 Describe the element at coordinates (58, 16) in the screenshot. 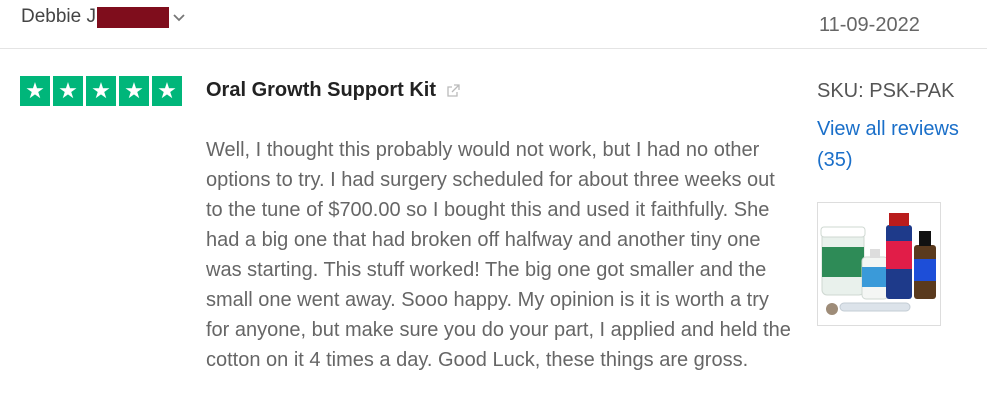

I see `reviewer-name: Debbie J` at that location.